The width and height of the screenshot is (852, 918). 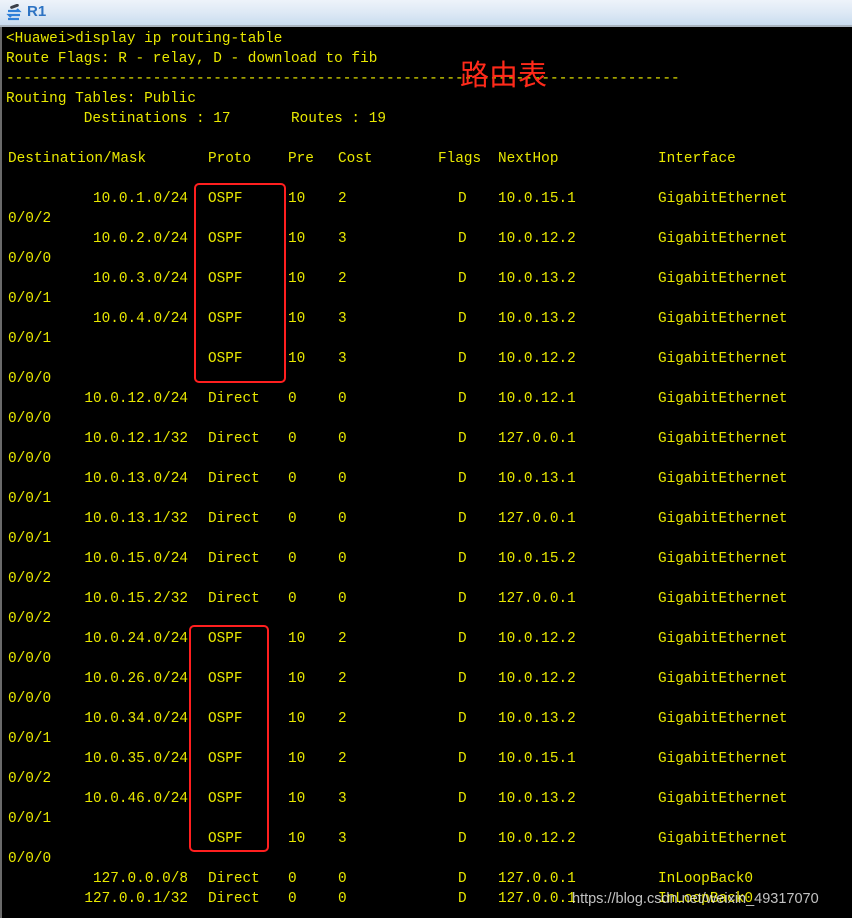 What do you see at coordinates (537, 759) in the screenshot?
I see `route-nexthop: 10.0.15.1` at bounding box center [537, 759].